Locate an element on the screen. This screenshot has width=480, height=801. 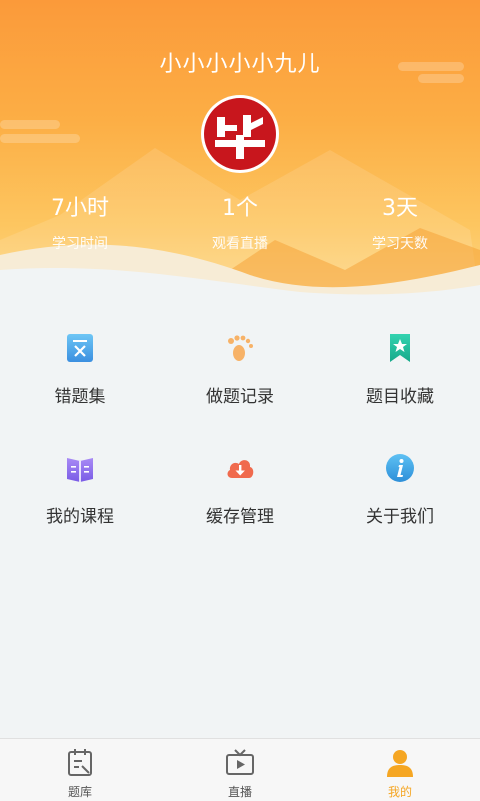
stat-label: 学习天数 is located at coordinates (400, 244).